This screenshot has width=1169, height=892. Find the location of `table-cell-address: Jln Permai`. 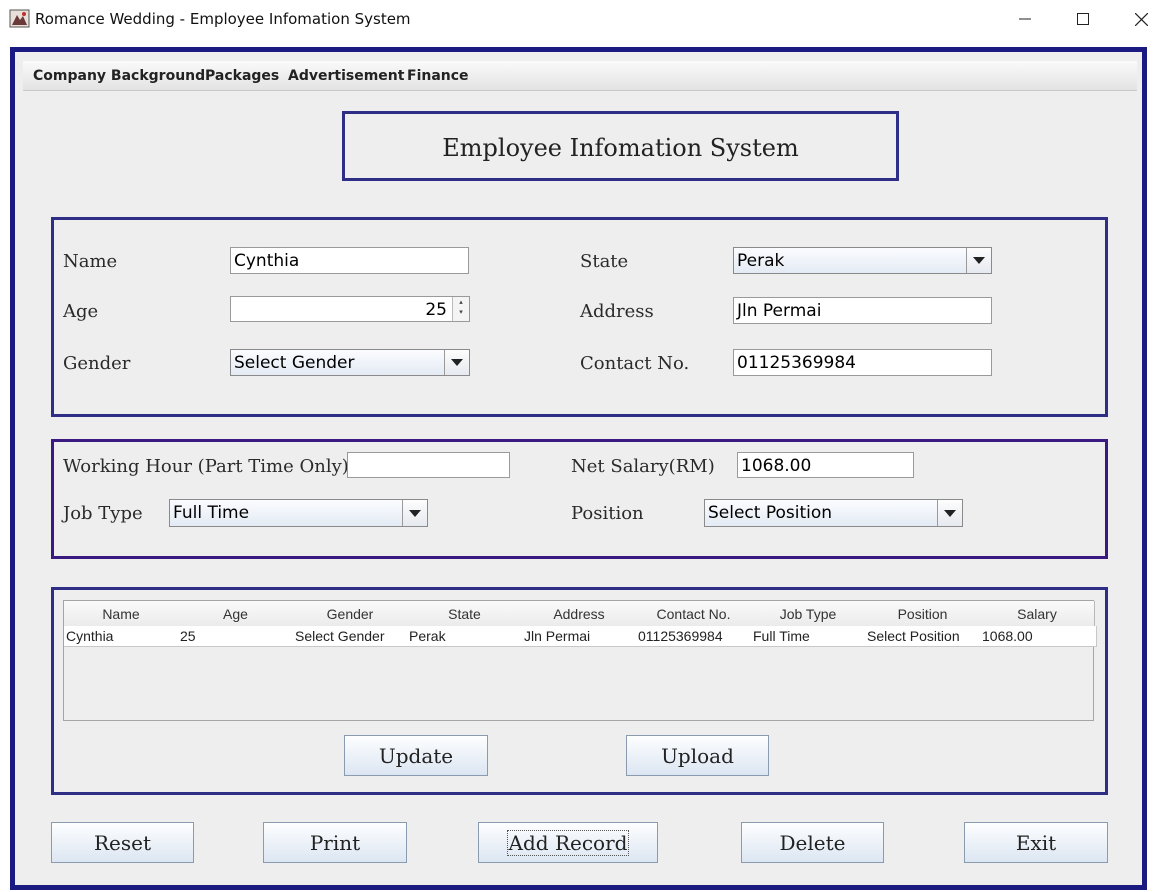

table-cell-address: Jln Permai is located at coordinates (580, 636).